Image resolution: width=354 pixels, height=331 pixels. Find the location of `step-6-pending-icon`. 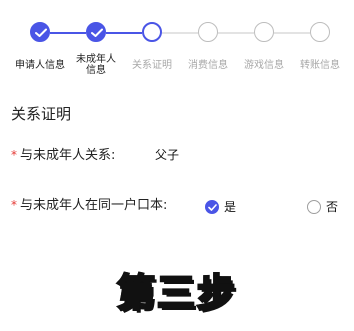

step-6-pending-icon is located at coordinates (320, 32).